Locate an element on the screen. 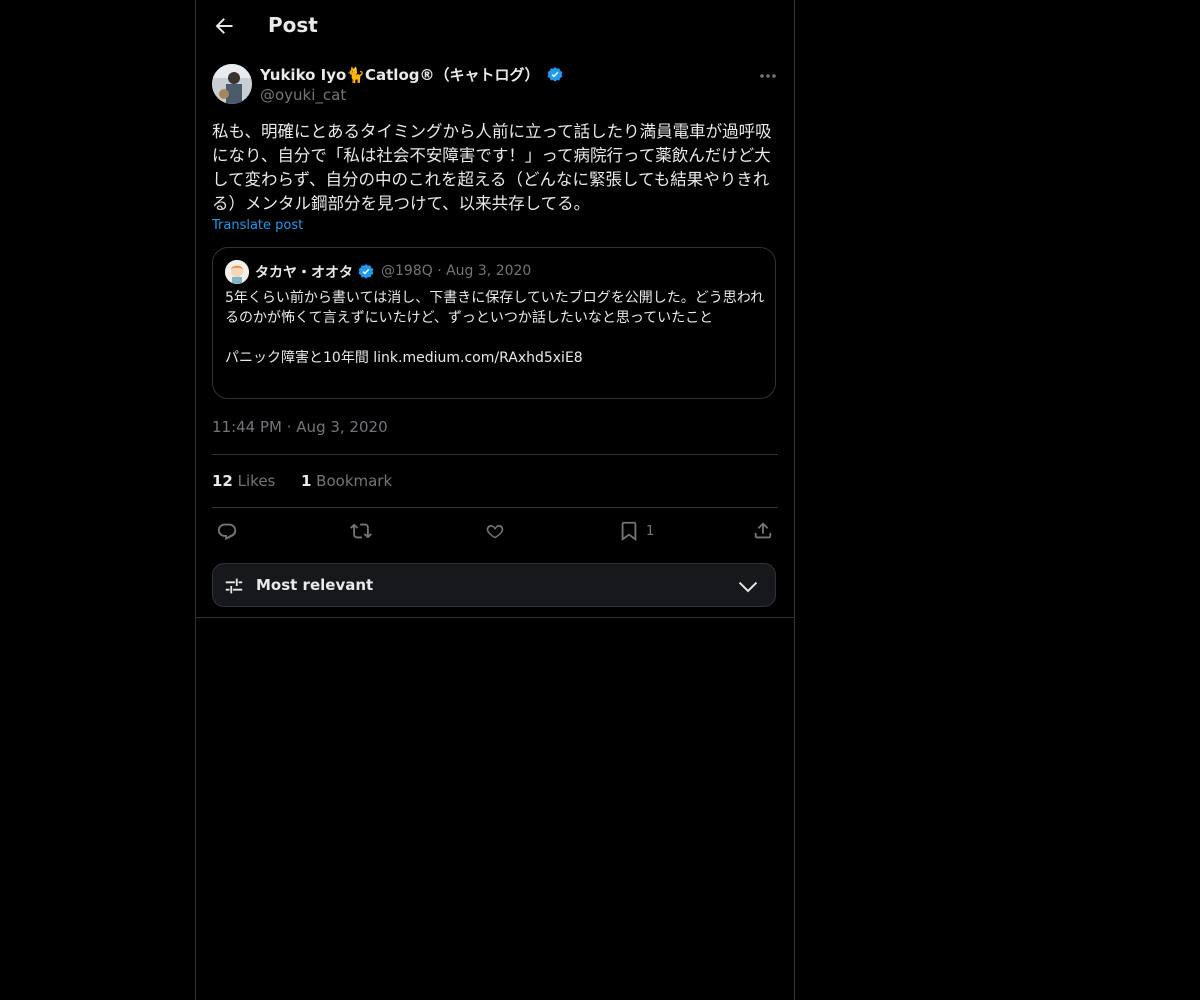  quoted-meta: @198Q · Aug 3, 2020 is located at coordinates (456, 271).